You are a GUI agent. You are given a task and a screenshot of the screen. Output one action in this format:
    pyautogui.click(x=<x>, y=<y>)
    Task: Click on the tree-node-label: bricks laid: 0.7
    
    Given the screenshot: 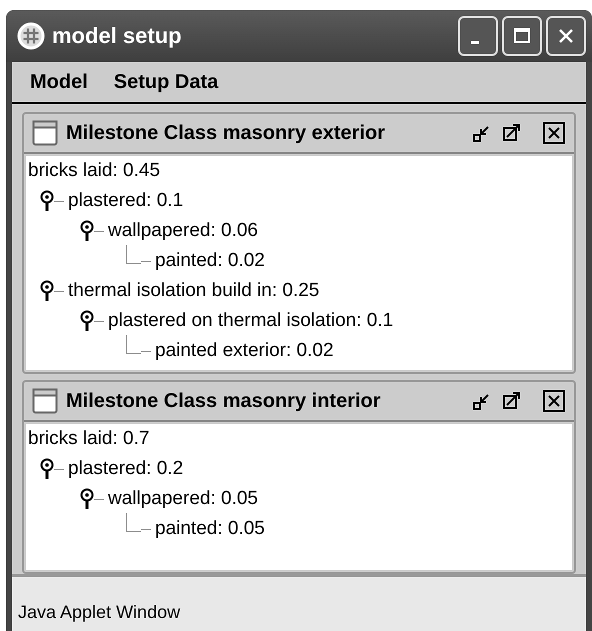 What is the action you would take?
    pyautogui.click(x=89, y=439)
    